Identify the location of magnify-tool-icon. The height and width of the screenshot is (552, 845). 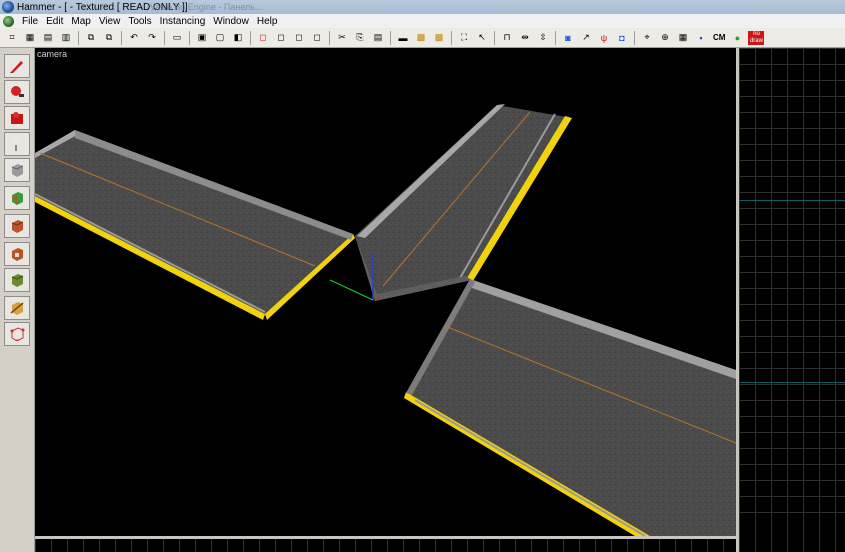
(17, 91).